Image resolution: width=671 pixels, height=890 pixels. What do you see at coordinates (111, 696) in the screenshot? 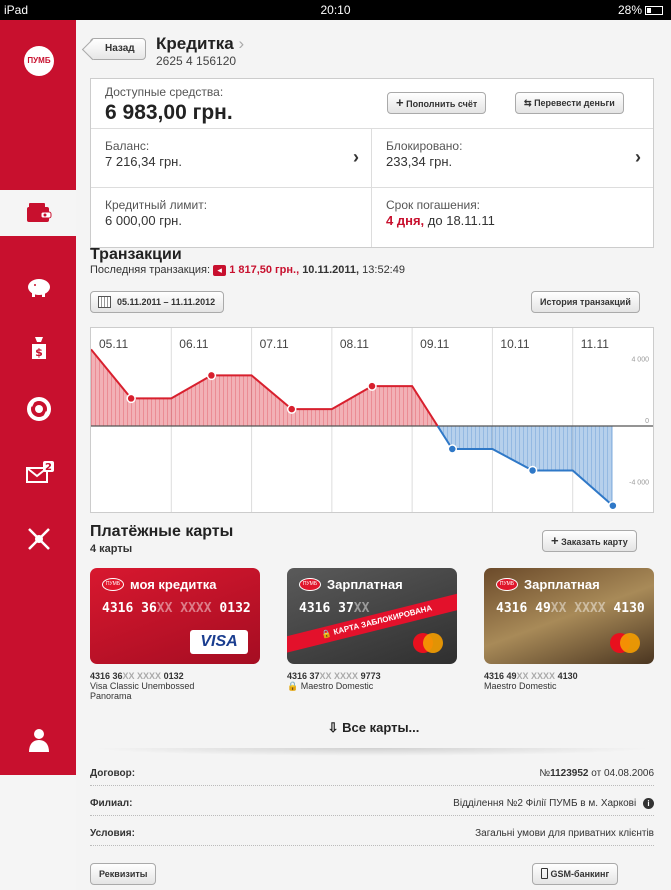
I see `card-type-line2: Panorama` at bounding box center [111, 696].